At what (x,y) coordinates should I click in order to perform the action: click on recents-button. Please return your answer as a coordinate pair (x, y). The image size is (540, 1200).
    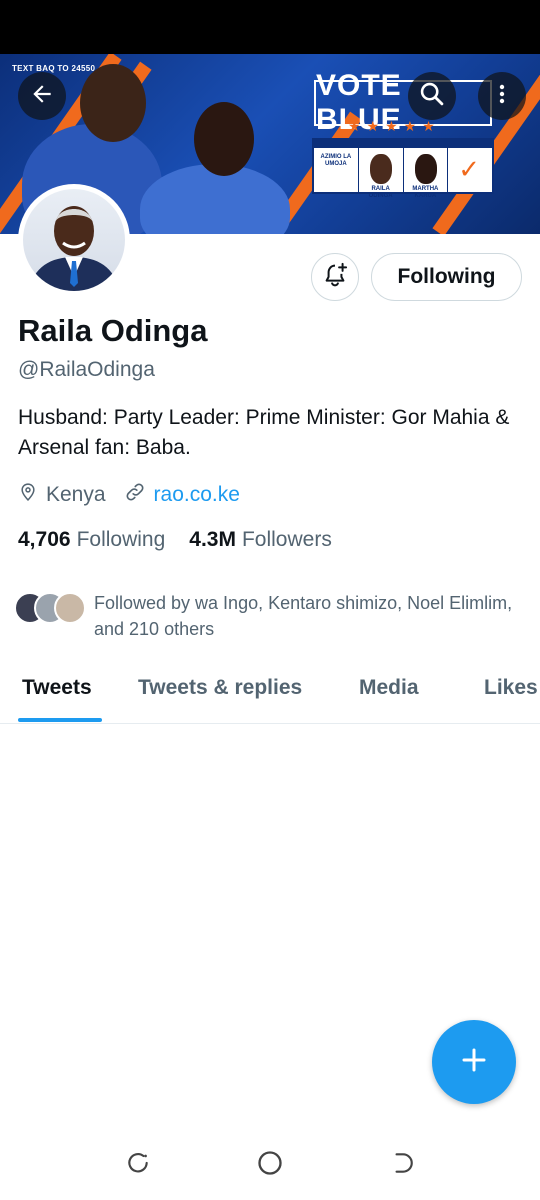
    Looking at the image, I should click on (138, 1165).